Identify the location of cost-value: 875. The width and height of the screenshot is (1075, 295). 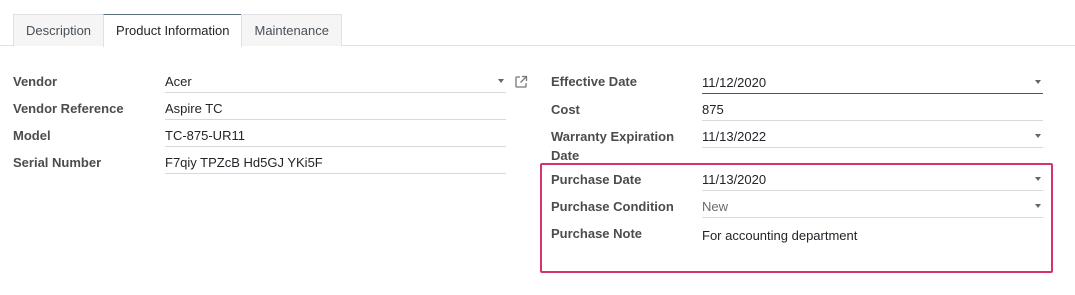
(713, 109).